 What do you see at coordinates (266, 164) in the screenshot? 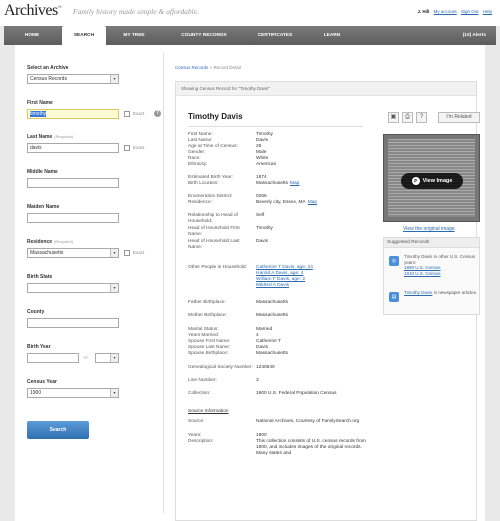
I see `field-value: American` at bounding box center [266, 164].